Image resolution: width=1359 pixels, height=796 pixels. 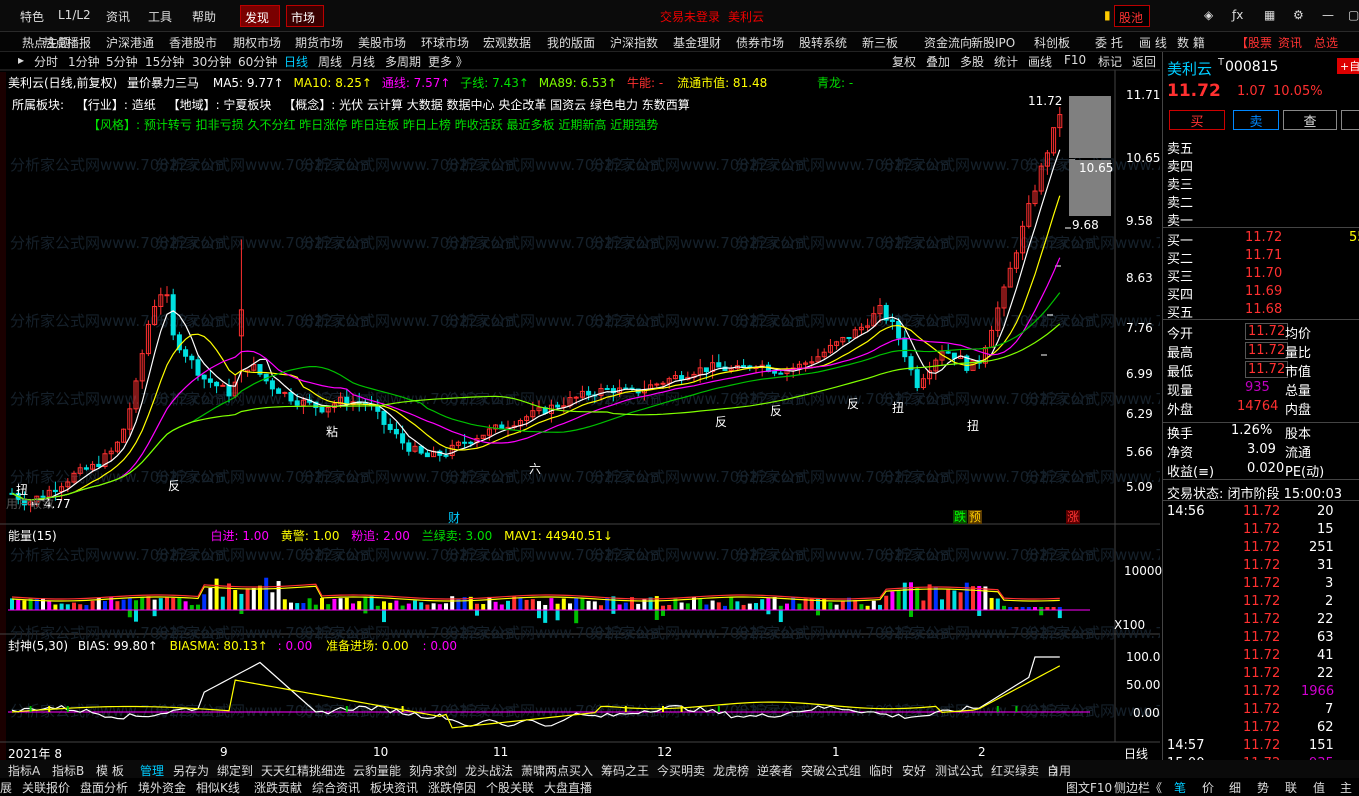 I want to click on bottom-link: 个股关联, so click(x=510, y=787).